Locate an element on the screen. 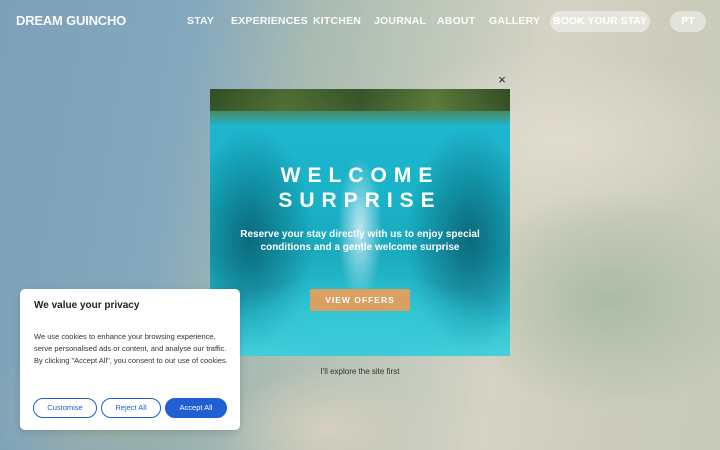 The width and height of the screenshot is (720, 450). close-icon: × is located at coordinates (502, 80).